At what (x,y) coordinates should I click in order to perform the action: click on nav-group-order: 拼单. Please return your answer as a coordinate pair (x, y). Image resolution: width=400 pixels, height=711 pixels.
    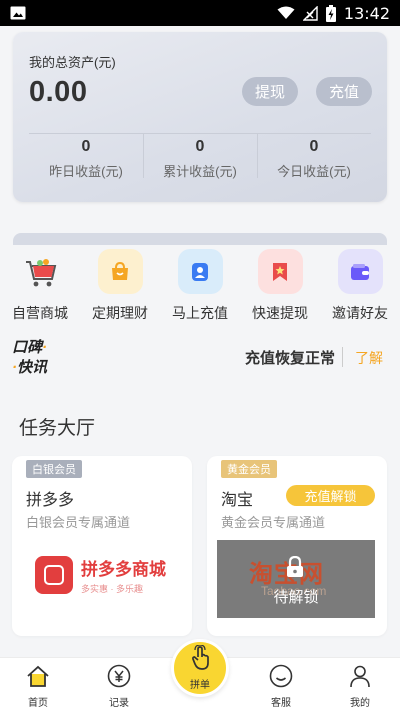
    Looking at the image, I should click on (200, 668).